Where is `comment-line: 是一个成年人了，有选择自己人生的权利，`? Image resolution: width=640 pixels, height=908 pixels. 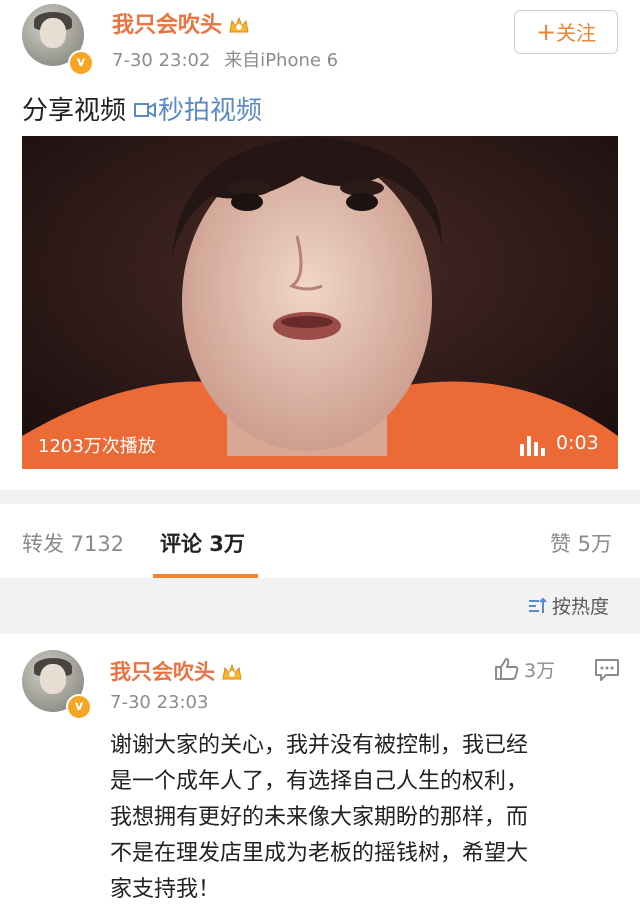
comment-line: 是一个成年人了，有选择自己人生的权利， is located at coordinates (319, 781).